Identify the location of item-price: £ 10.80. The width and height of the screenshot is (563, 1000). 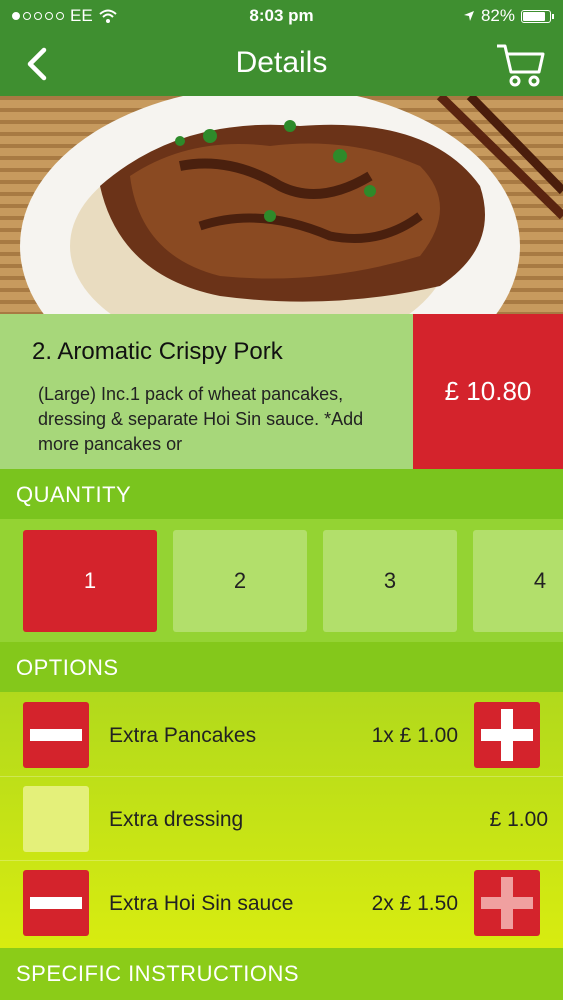
(488, 391).